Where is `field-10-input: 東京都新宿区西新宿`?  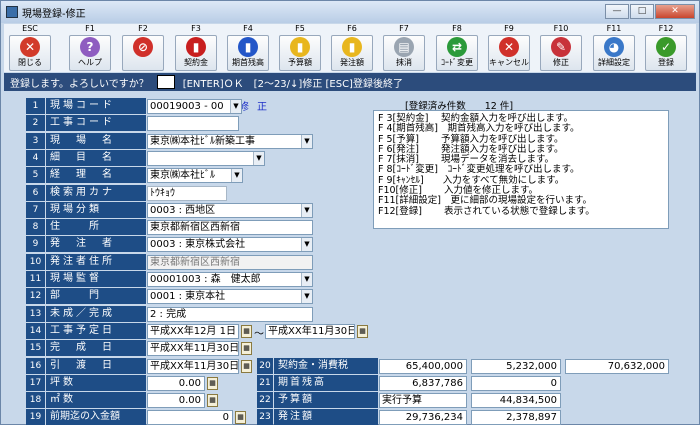
field-10-input: 東京都新宿区西新宿 is located at coordinates (230, 262).